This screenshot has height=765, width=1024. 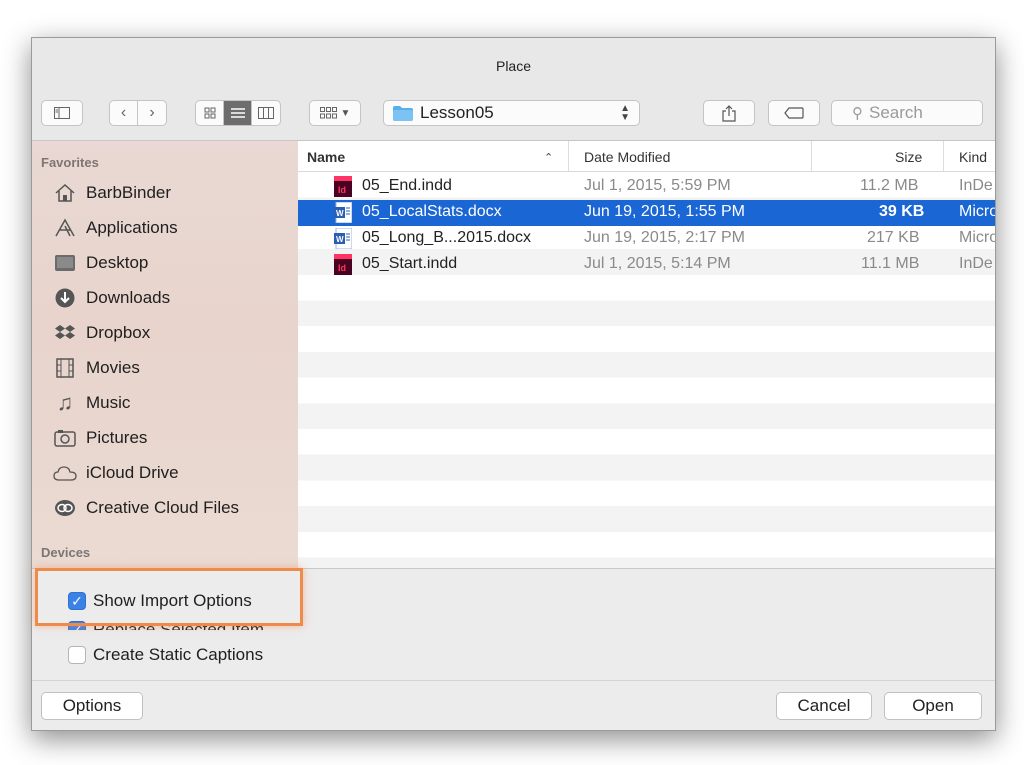 I want to click on folder-icon, so click(x=403, y=113).